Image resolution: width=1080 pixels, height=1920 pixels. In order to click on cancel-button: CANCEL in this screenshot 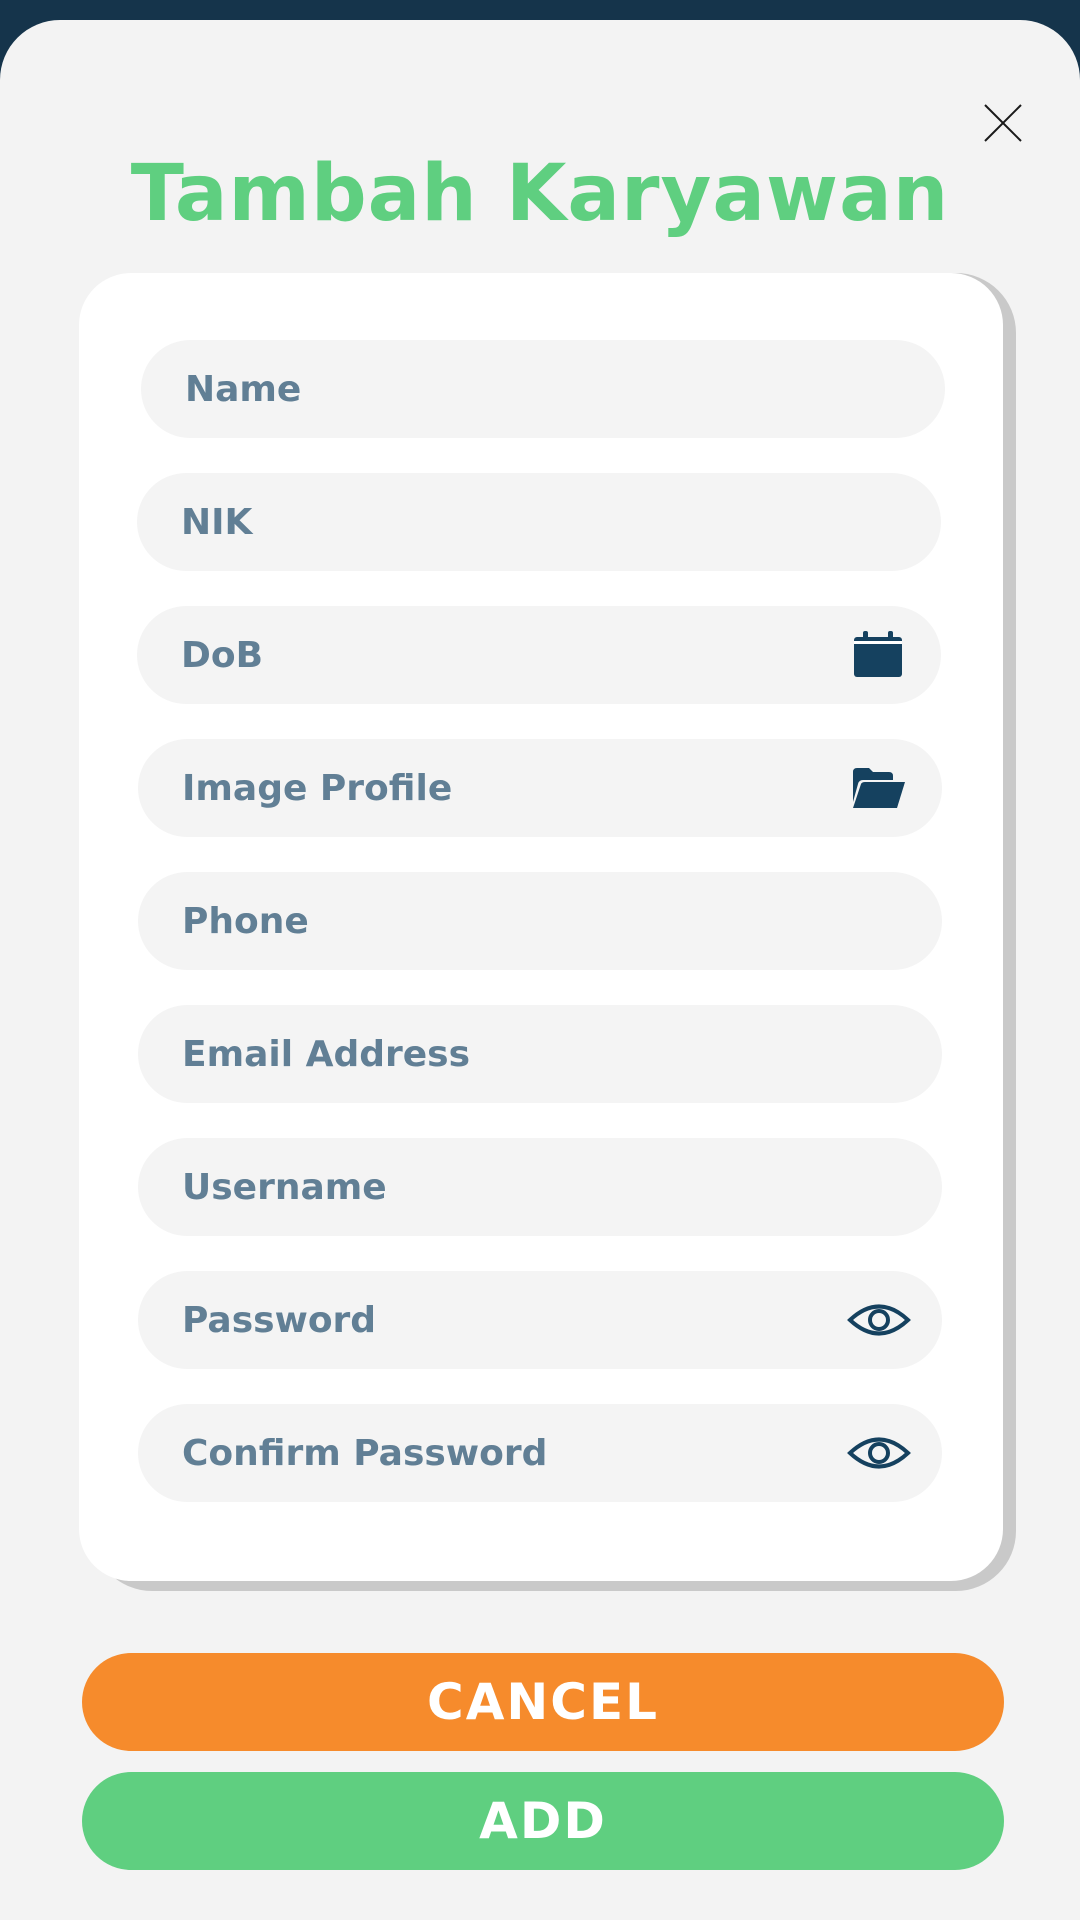, I will do `click(543, 1702)`.